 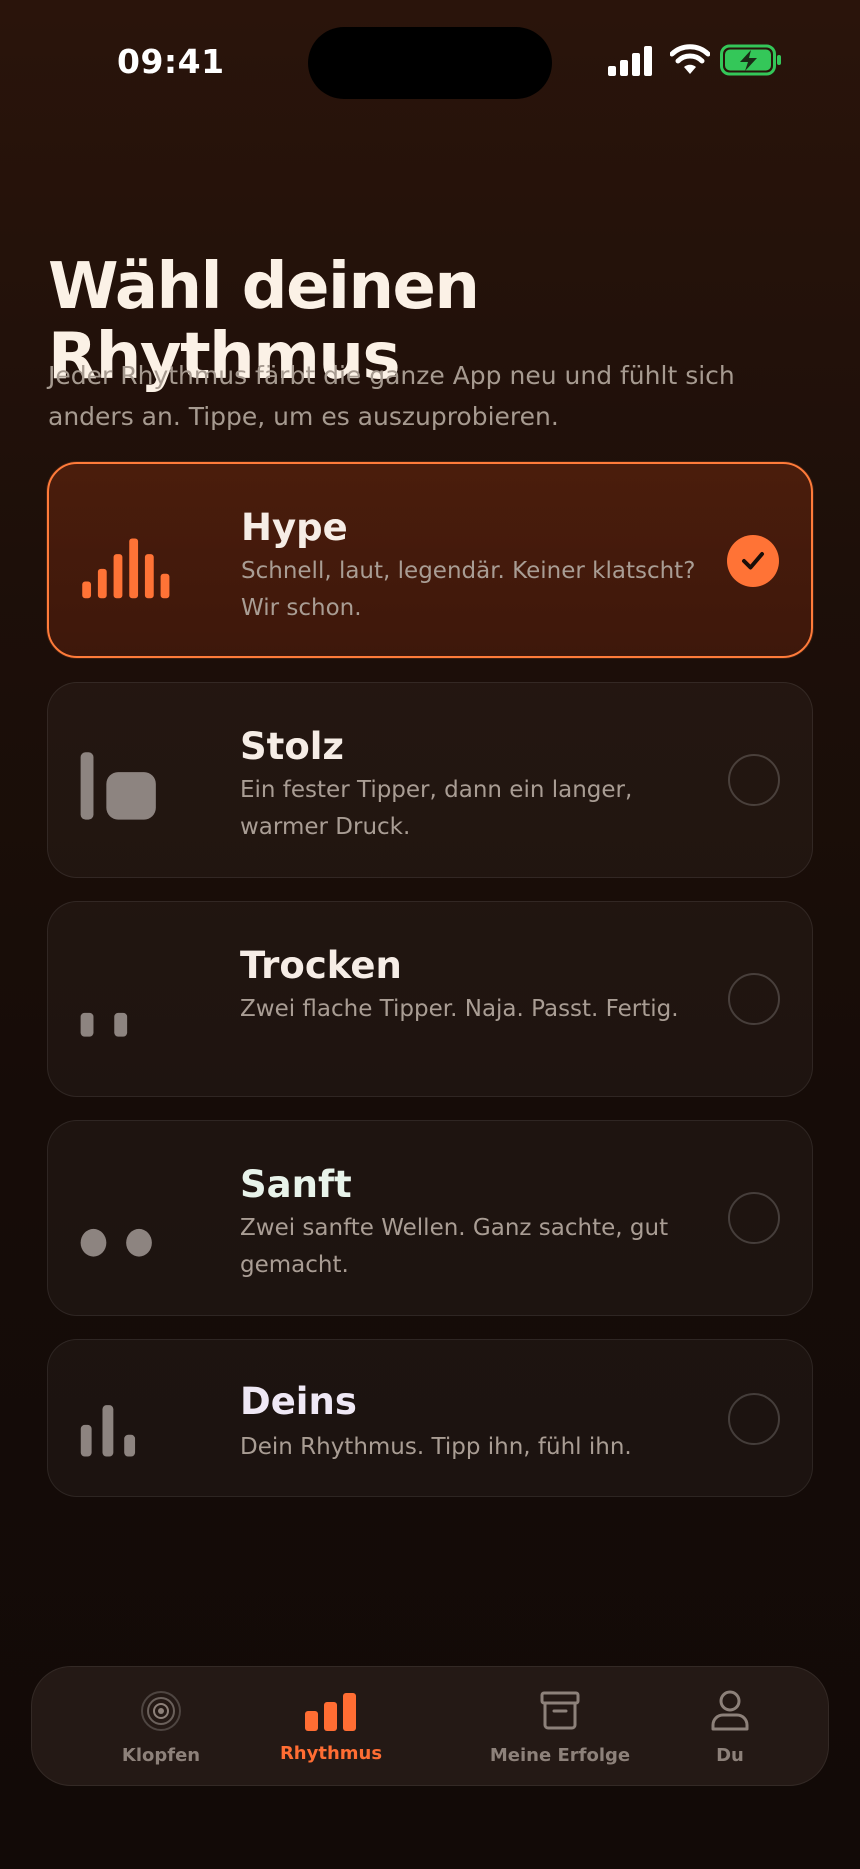 I want to click on double-tick-icon, so click(x=104, y=1024).